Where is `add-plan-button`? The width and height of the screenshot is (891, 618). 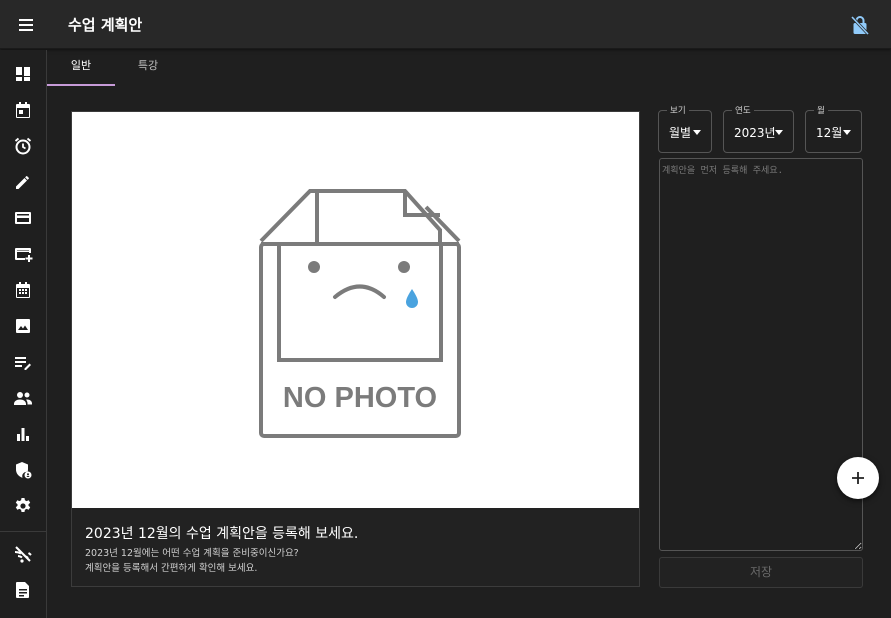 add-plan-button is located at coordinates (858, 478).